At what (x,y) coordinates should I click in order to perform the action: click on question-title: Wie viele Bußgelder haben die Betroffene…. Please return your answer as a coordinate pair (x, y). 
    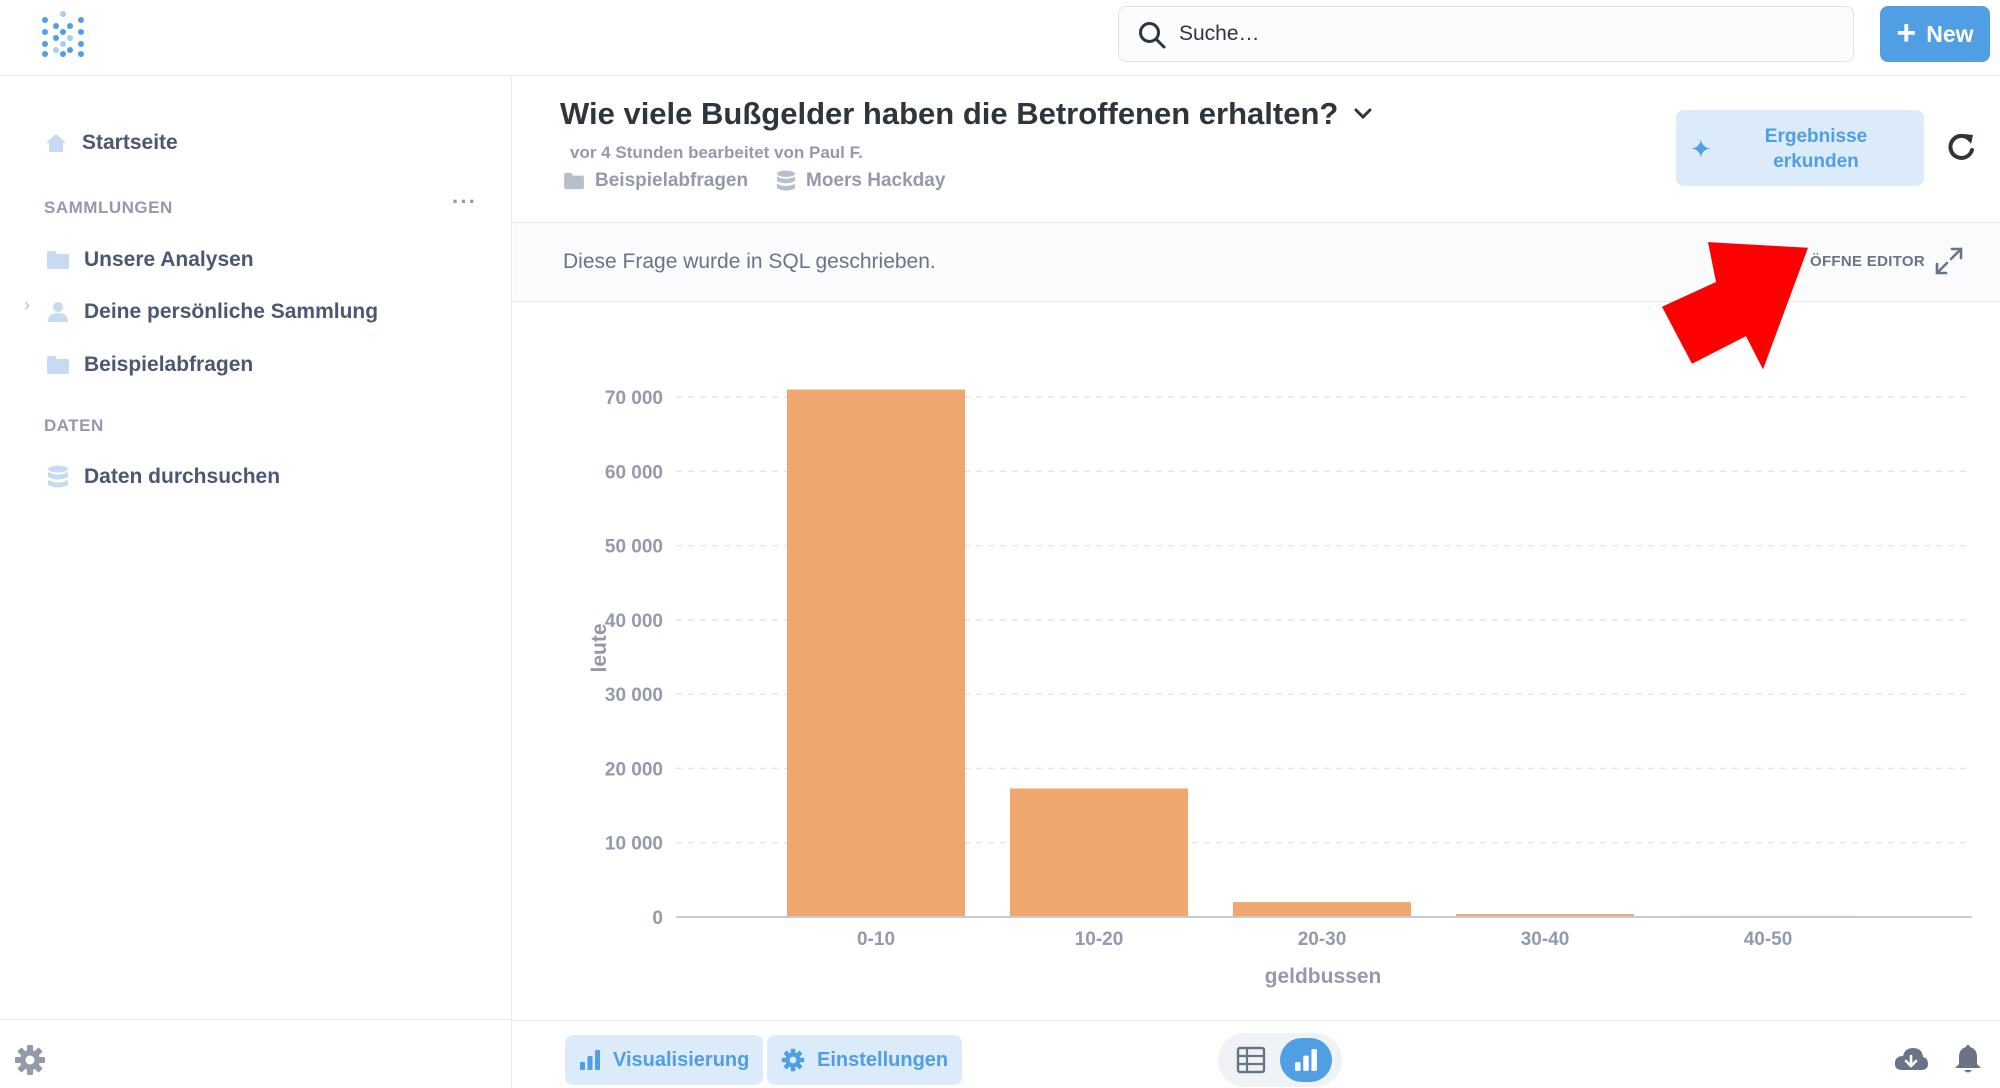
    Looking at the image, I should click on (966, 114).